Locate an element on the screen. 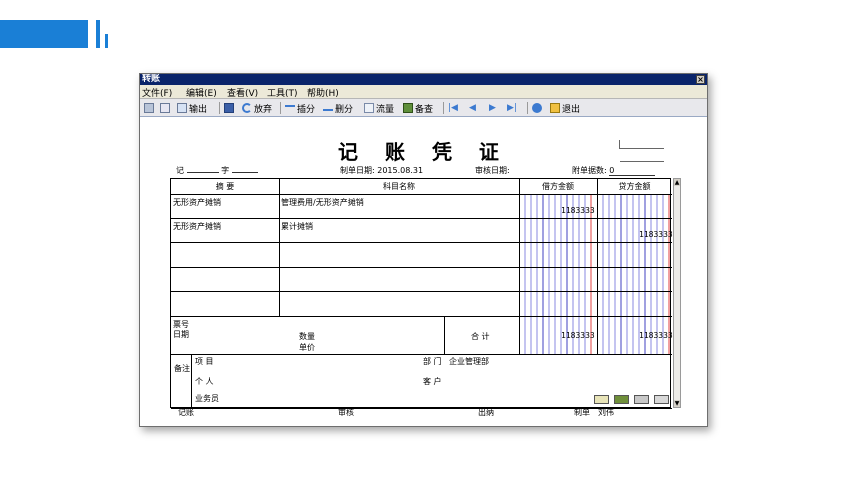  slide-accent-bar is located at coordinates (44, 34).